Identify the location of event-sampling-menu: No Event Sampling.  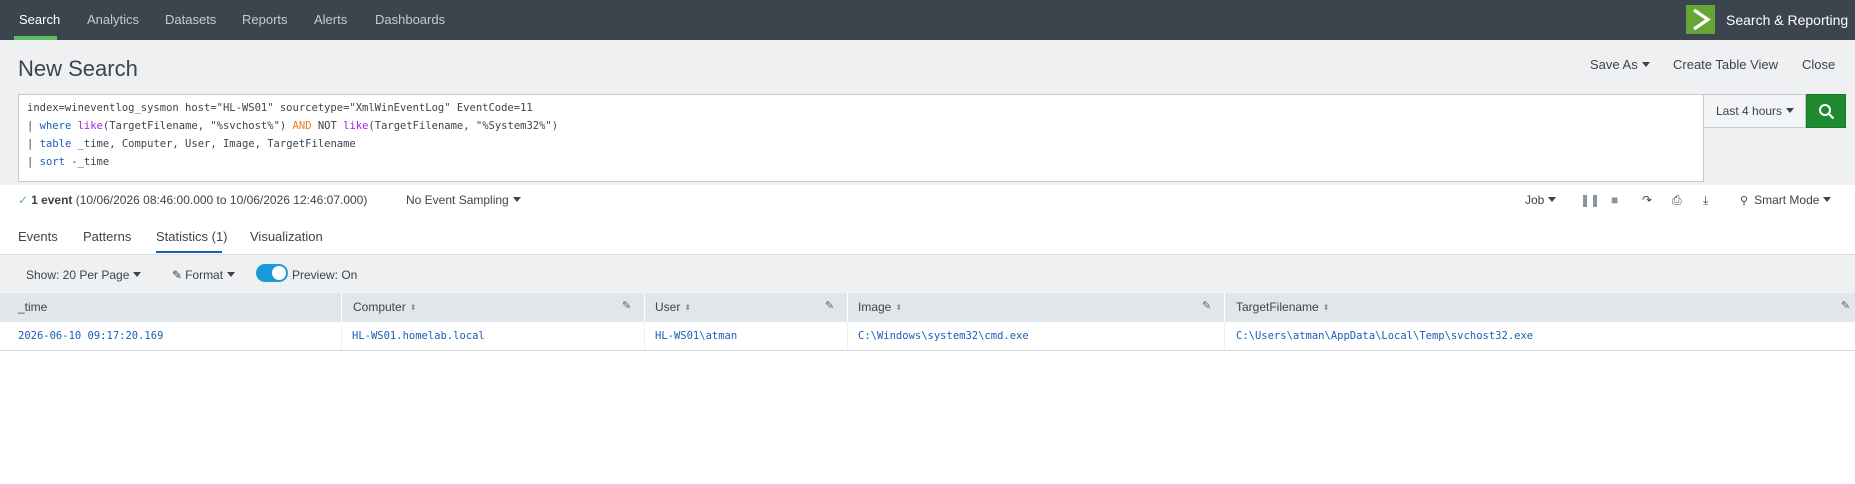
(463, 200).